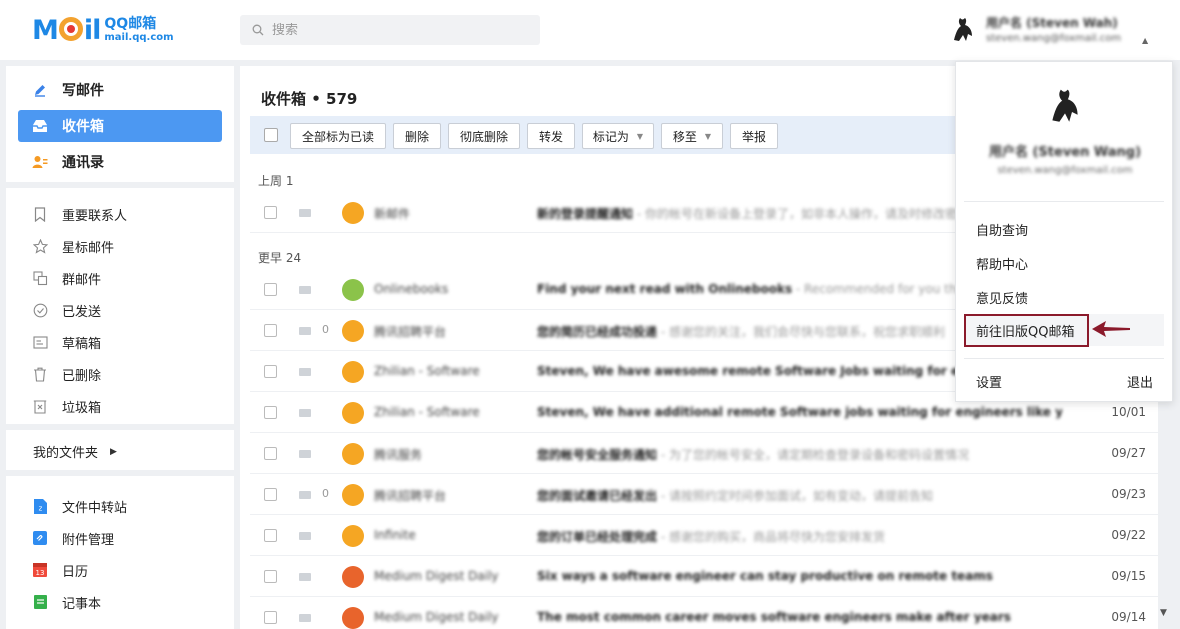 This screenshot has width=1180, height=629. Describe the element at coordinates (813, 455) in the screenshot. I see `preview-text: - 为了您的帐号安全，请定期检查登录设备和密码设置情况` at that location.